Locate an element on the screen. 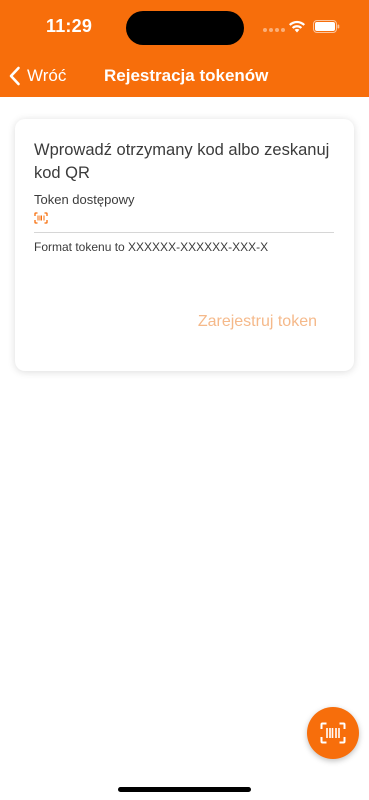 The width and height of the screenshot is (369, 800). status-time: 11:29 is located at coordinates (69, 26).